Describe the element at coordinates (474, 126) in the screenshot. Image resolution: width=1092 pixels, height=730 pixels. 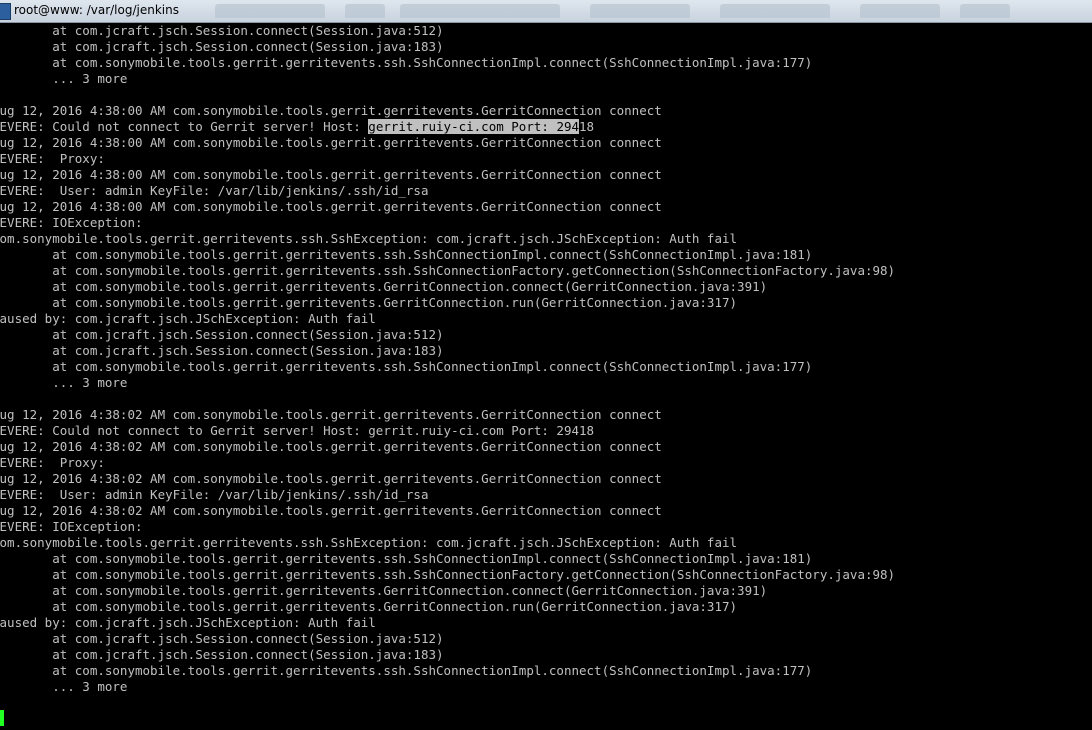
I see `selected-text: gerrit.ruiy-ci.com Port: 294` at that location.